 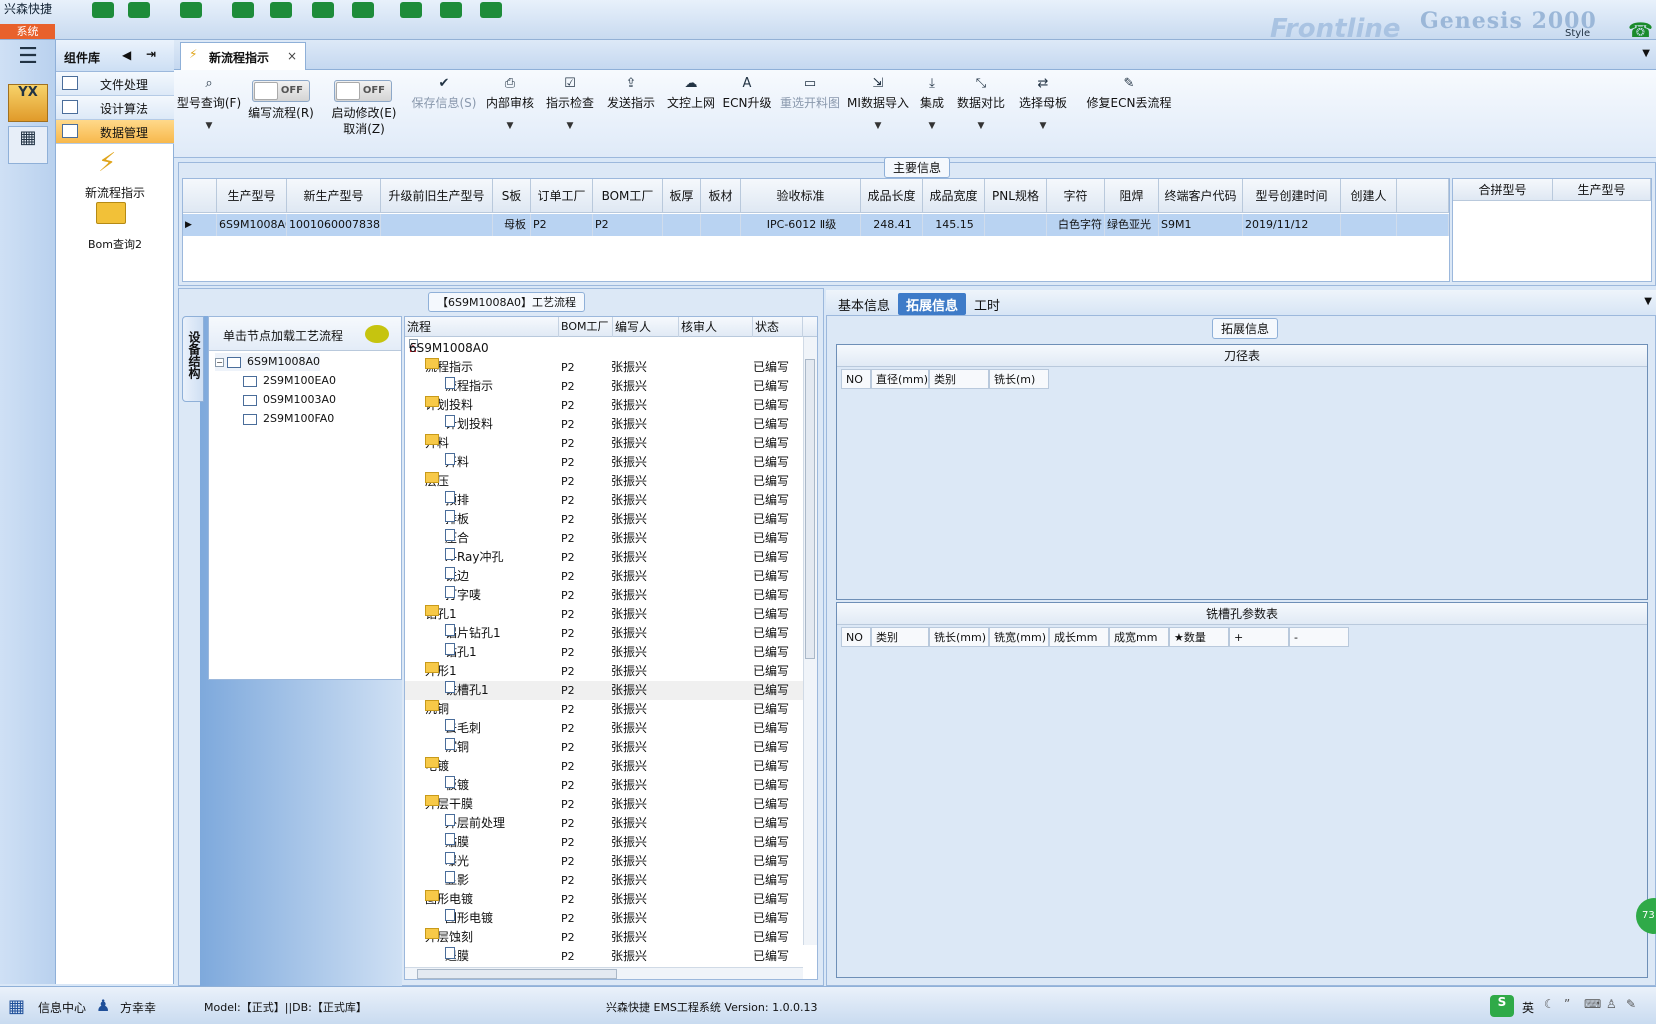 I want to click on tree-group-row: −钻孔1P2张振兴已编写, so click(x=604, y=614).